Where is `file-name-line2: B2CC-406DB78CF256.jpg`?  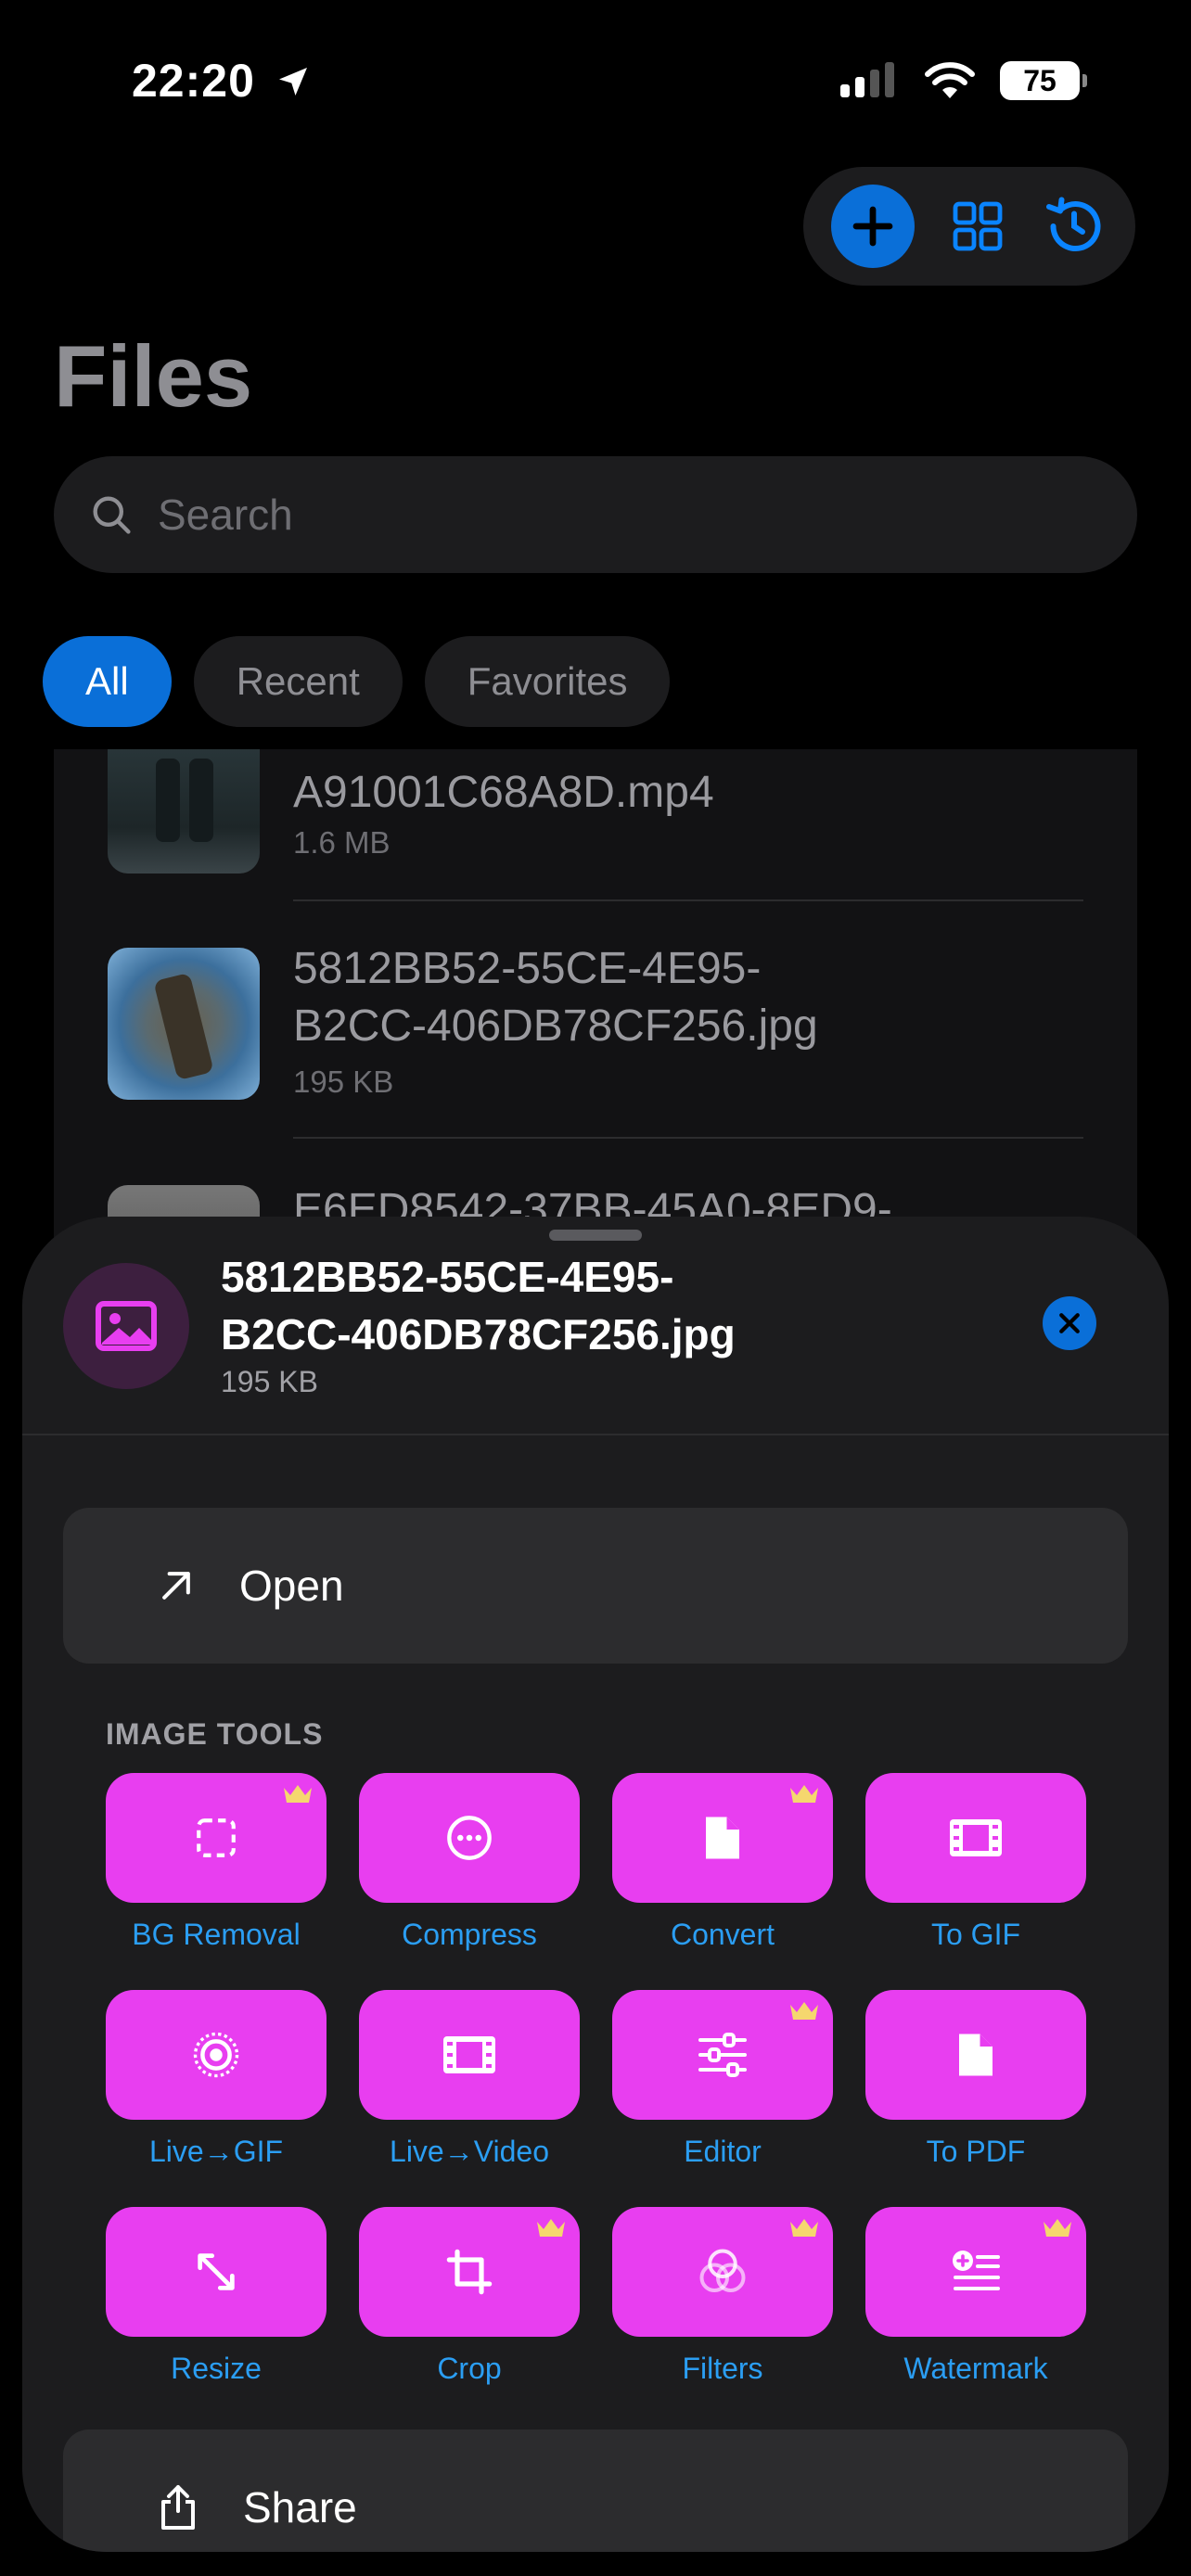
file-name-line2: B2CC-406DB78CF256.jpg is located at coordinates (555, 1026).